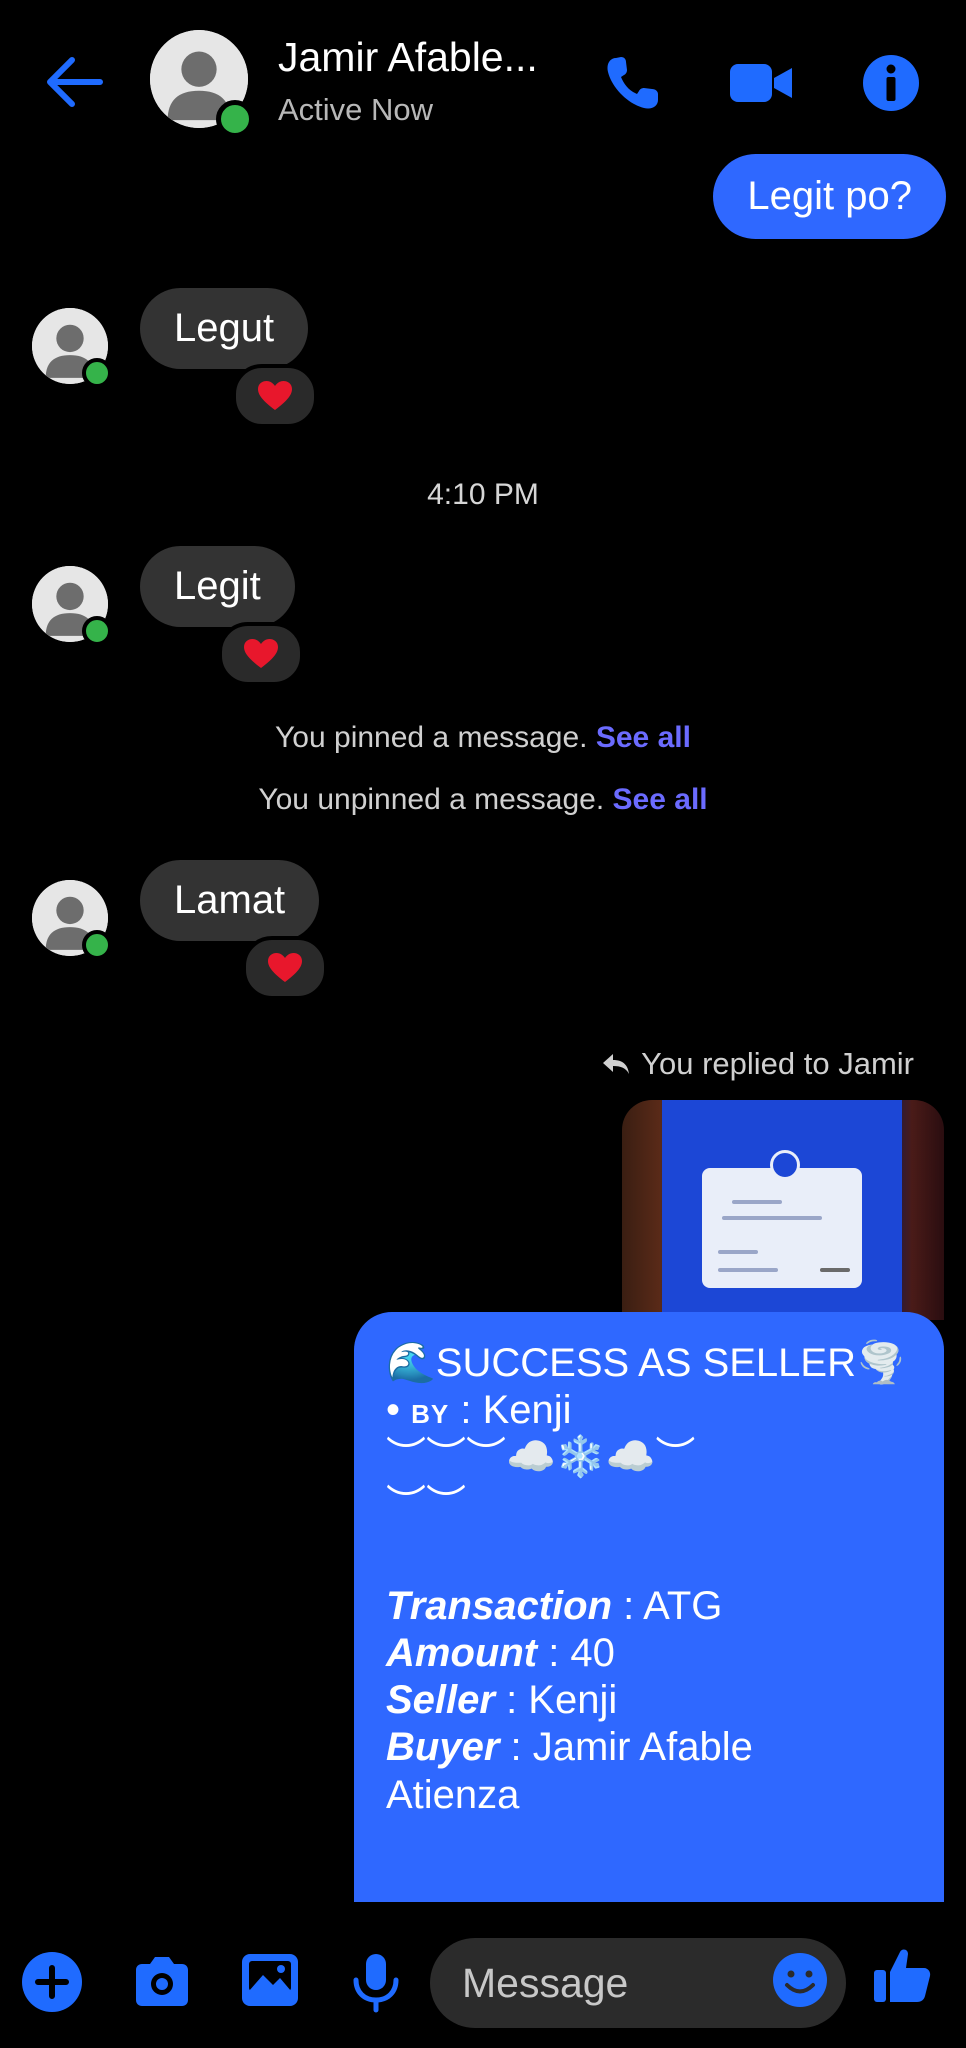 The height and width of the screenshot is (2048, 966). Describe the element at coordinates (783, 1210) in the screenshot. I see `replied-photo-thumbnail` at that location.